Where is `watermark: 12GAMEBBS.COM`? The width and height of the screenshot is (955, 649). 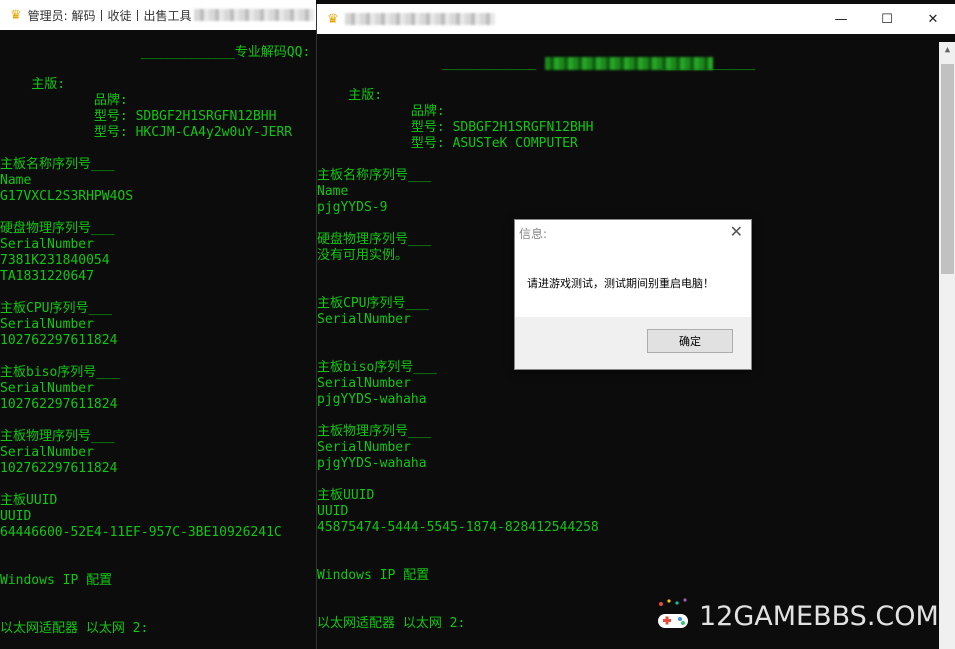 watermark: 12GAMEBBS.COM is located at coordinates (797, 616).